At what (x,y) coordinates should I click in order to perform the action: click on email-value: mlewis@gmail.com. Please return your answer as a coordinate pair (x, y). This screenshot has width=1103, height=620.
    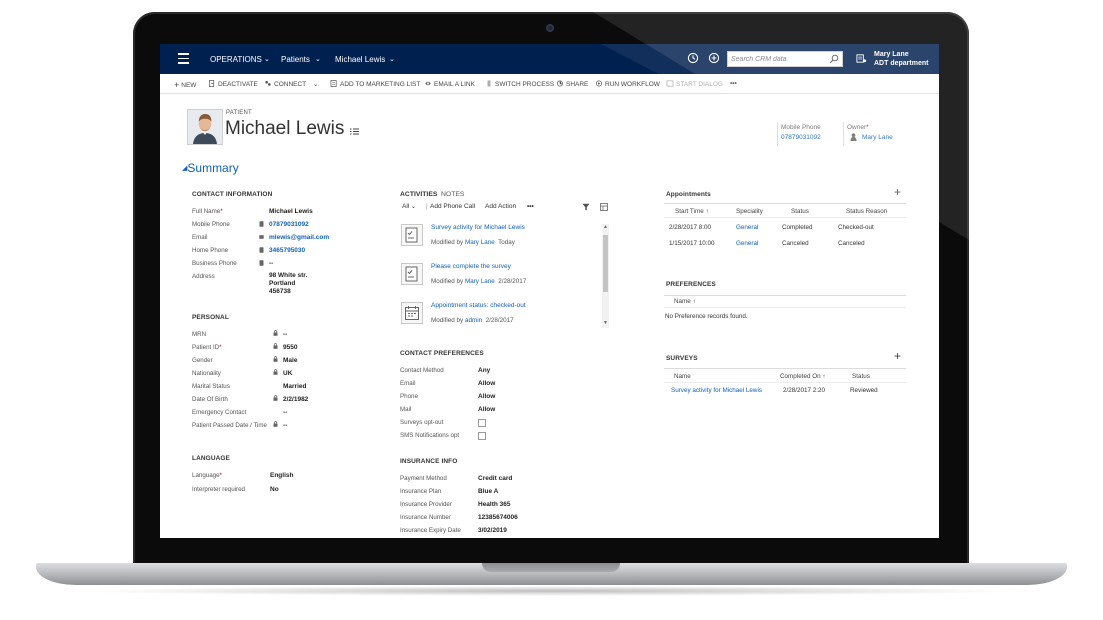
    Looking at the image, I should click on (299, 237).